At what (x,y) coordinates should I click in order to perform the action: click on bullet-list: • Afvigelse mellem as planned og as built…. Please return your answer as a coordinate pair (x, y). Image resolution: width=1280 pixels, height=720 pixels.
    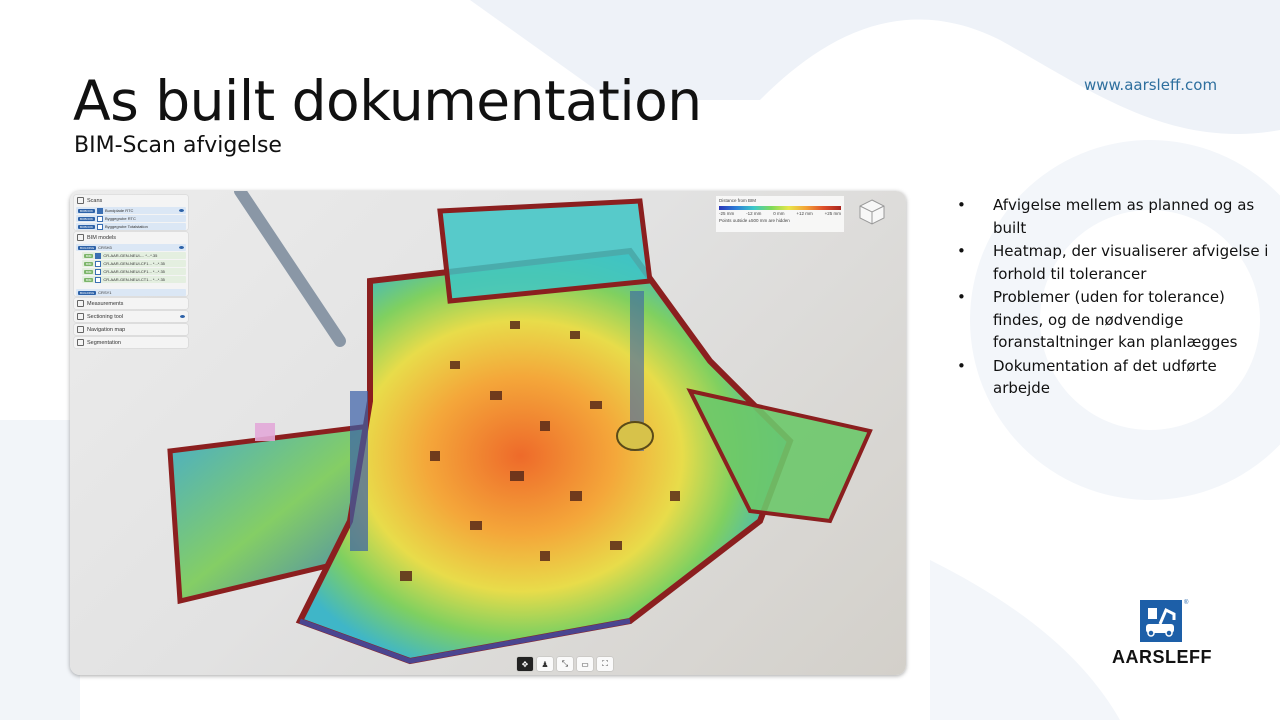
    Looking at the image, I should click on (1113, 297).